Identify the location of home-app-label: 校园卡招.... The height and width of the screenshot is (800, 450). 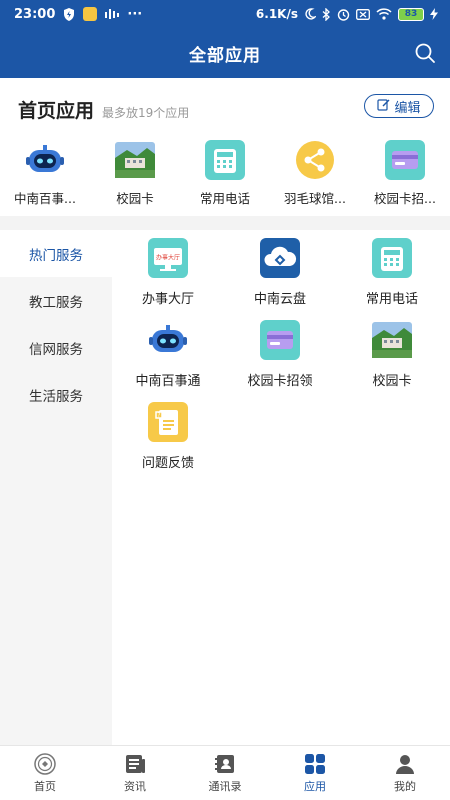
(405, 198).